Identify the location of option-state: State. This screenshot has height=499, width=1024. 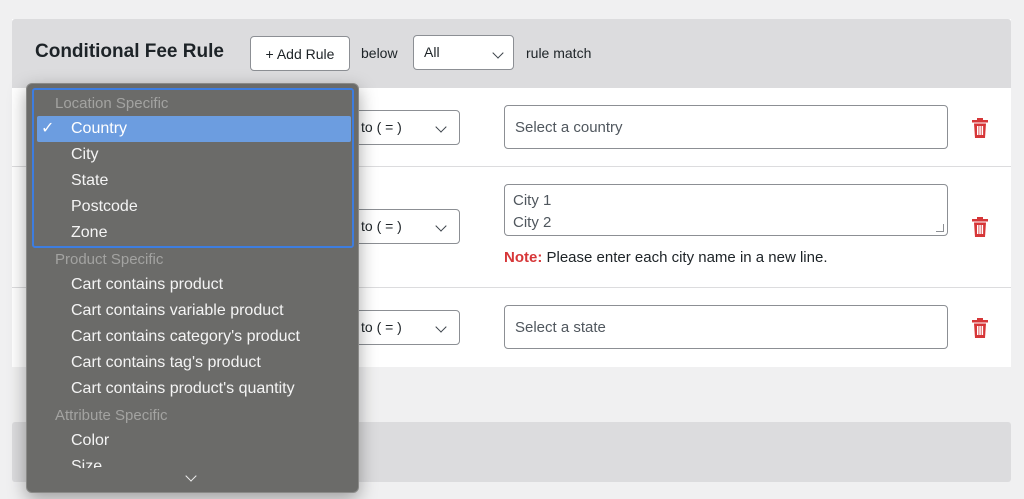
(194, 181).